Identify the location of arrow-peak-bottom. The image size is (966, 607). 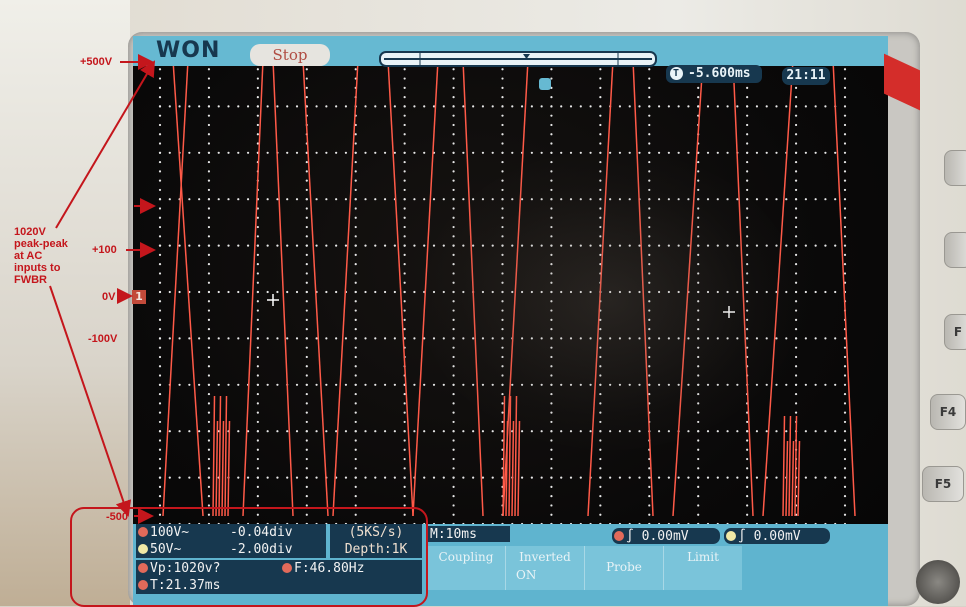
(90, 401).